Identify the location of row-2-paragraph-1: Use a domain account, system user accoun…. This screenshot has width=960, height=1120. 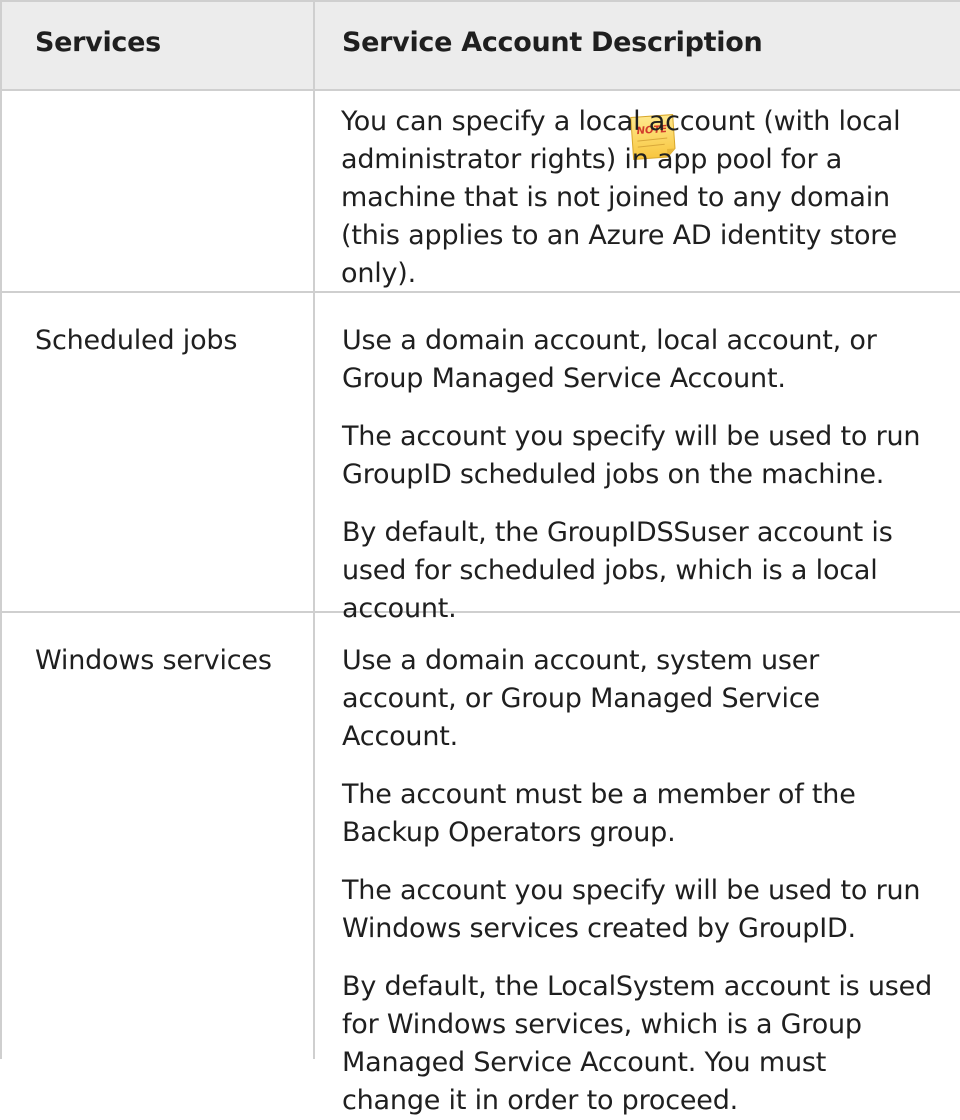
(581, 698).